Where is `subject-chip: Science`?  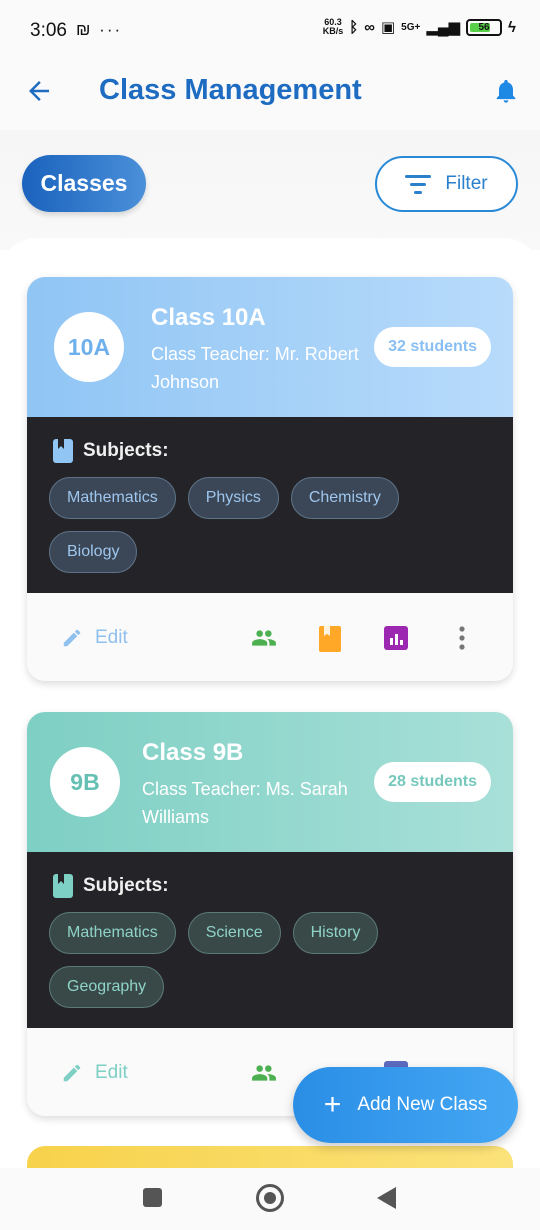 subject-chip: Science is located at coordinates (234, 933).